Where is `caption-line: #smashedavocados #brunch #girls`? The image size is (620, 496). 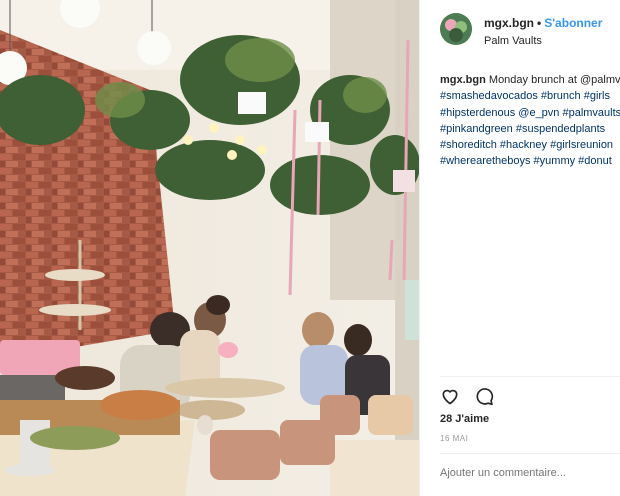 caption-line: #smashedavocados #brunch #girls is located at coordinates (530, 96).